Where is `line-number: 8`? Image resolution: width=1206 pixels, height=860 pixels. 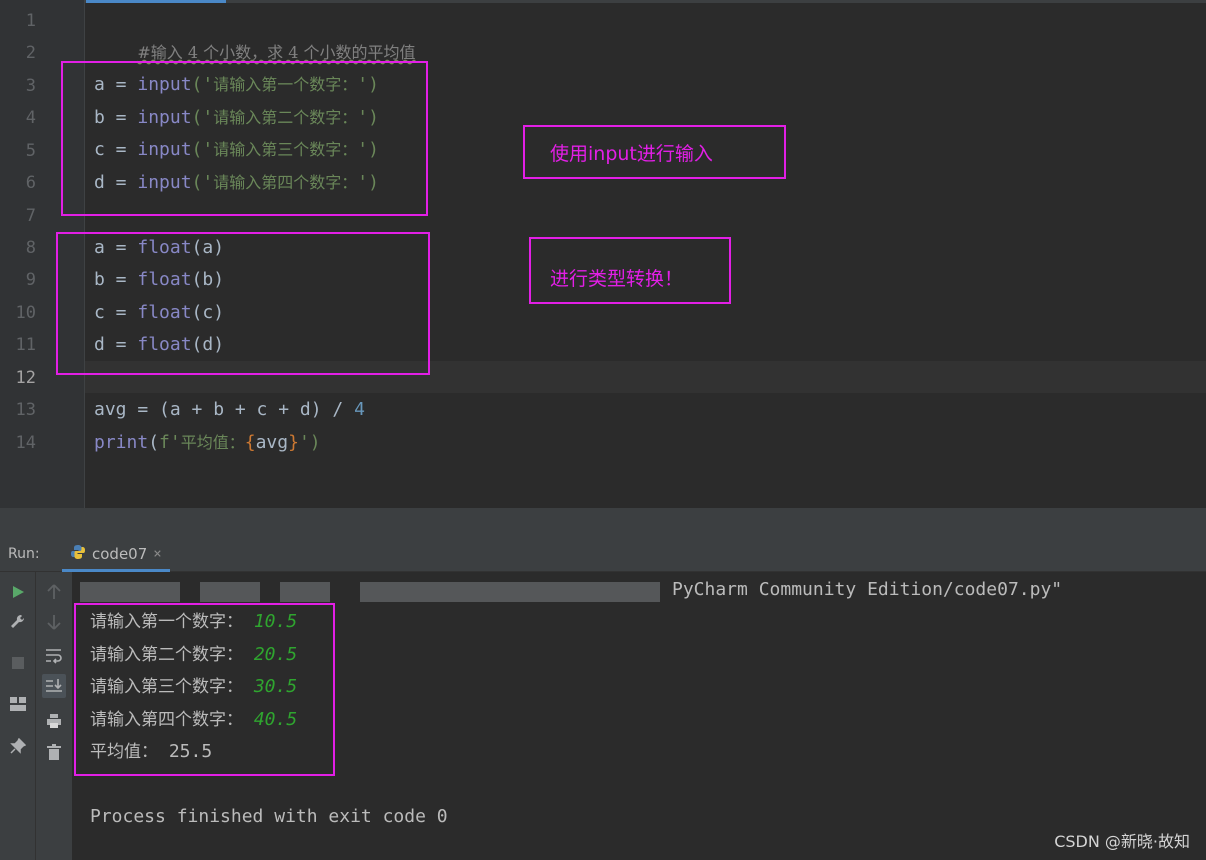
line-number: 8 is located at coordinates (30, 248).